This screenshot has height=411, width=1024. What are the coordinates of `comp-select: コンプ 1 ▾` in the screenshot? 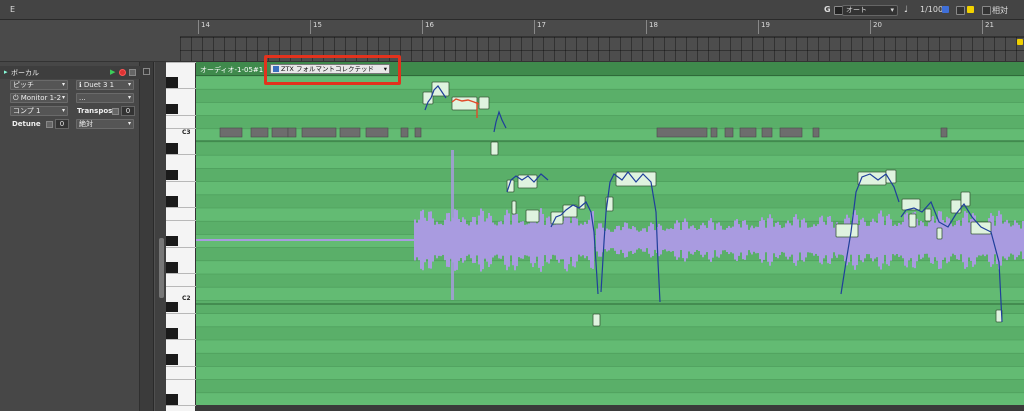 It's located at (39, 111).